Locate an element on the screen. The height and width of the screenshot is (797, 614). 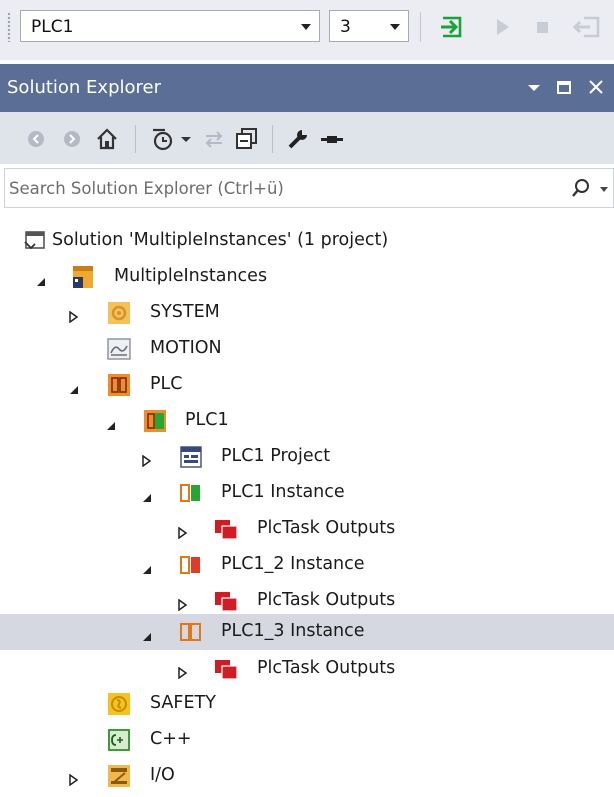
instance-combo: 3 is located at coordinates (369, 26).